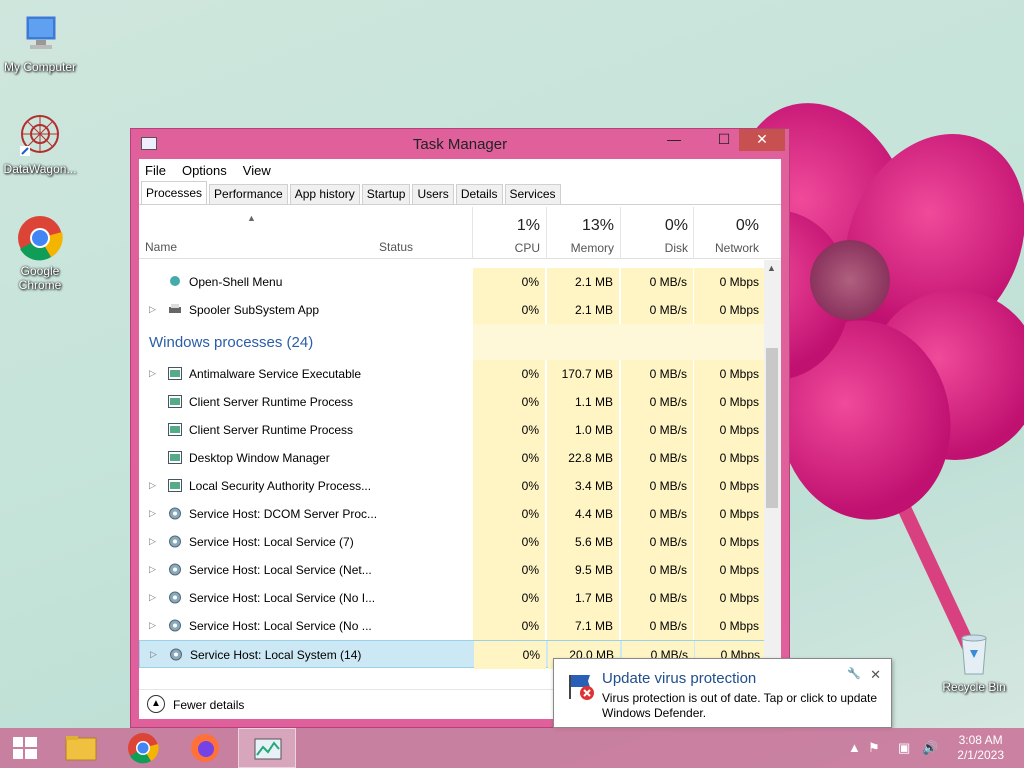 The height and width of the screenshot is (768, 1024). What do you see at coordinates (29, 748) in the screenshot?
I see `start-button` at bounding box center [29, 748].